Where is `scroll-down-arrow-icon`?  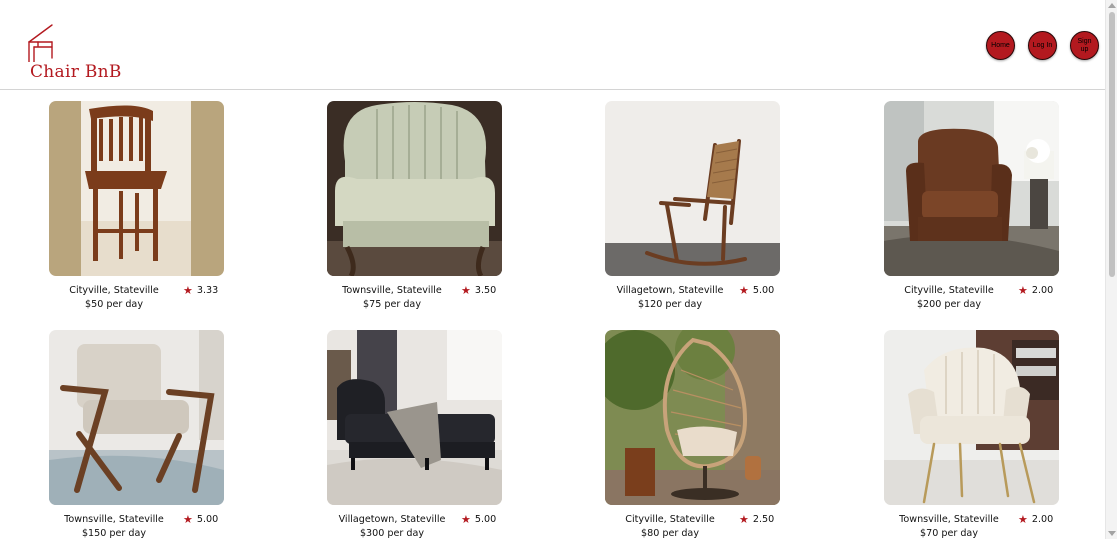 scroll-down-arrow-icon is located at coordinates (1112, 533).